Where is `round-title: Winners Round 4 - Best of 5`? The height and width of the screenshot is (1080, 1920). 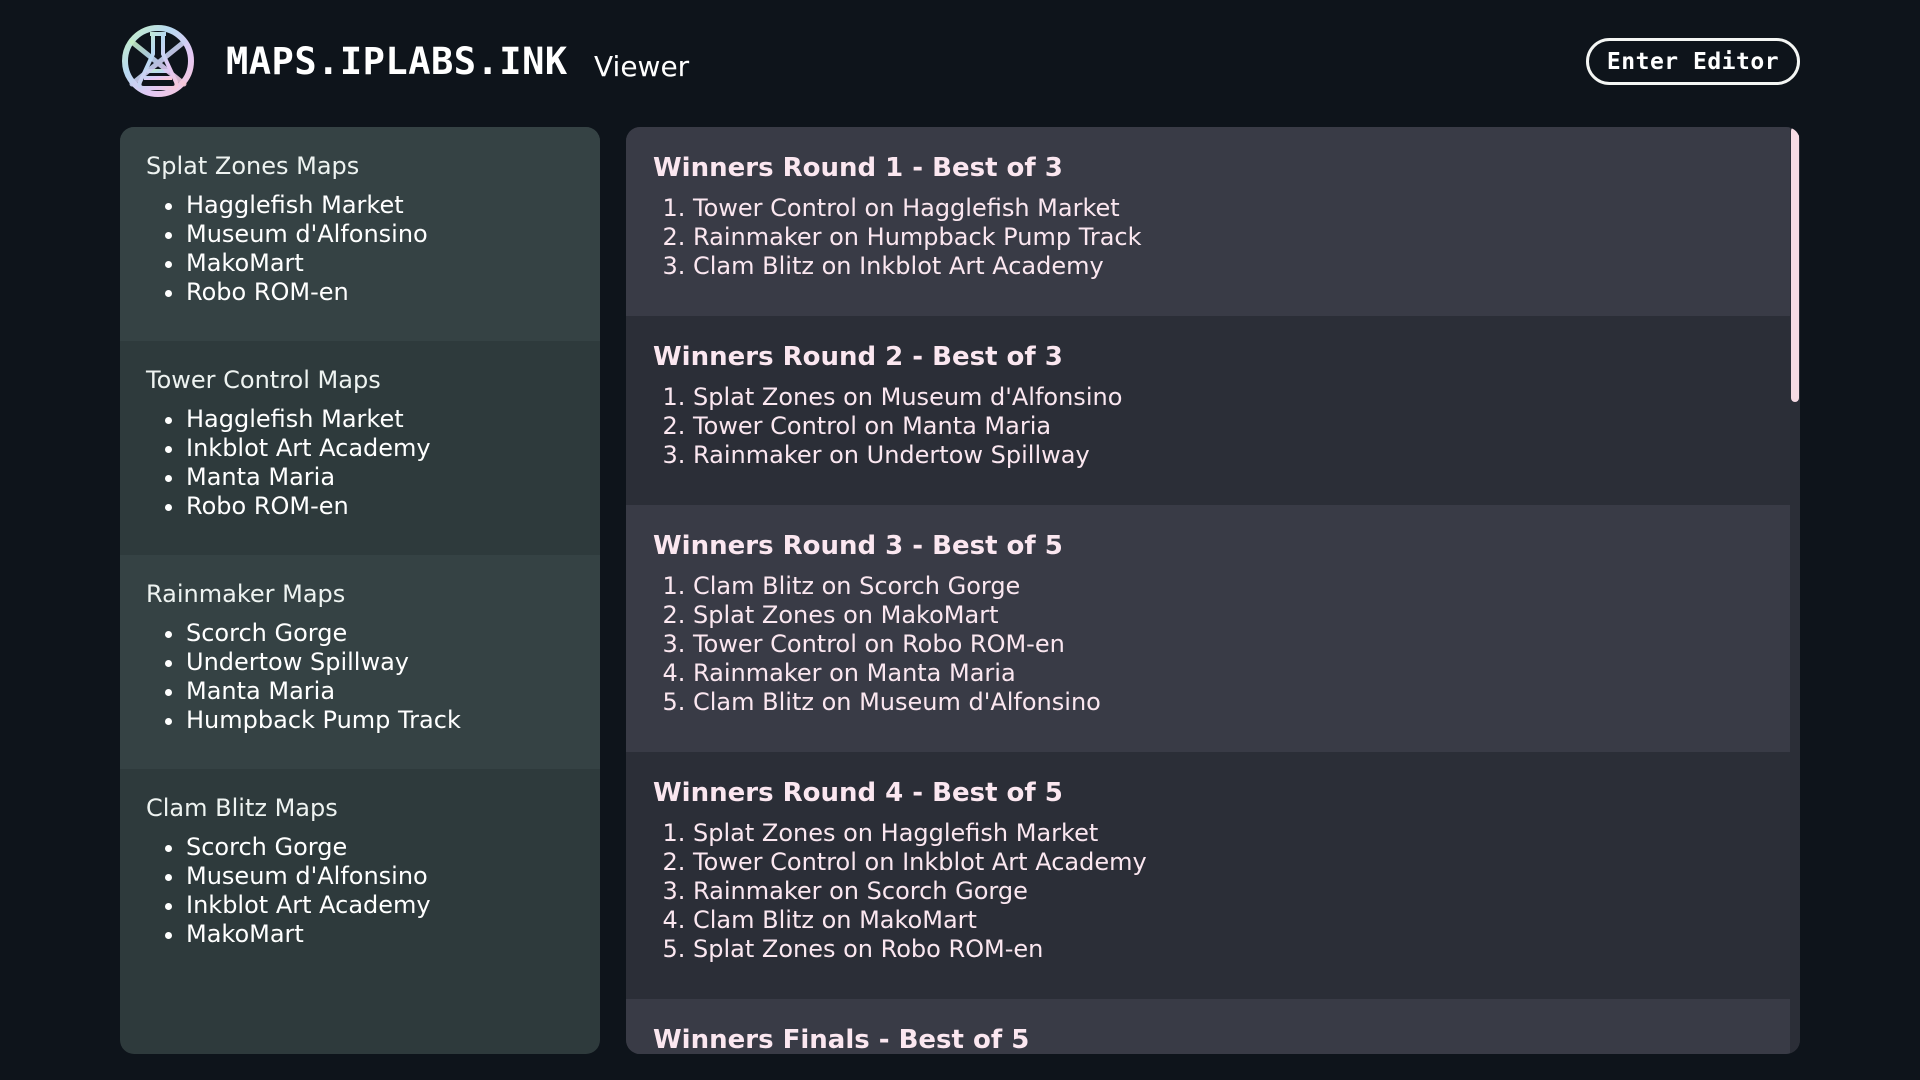 round-title: Winners Round 4 - Best of 5 is located at coordinates (858, 793).